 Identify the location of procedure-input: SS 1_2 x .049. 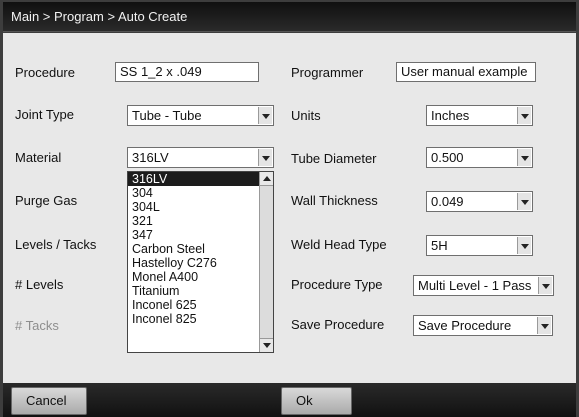
(187, 72).